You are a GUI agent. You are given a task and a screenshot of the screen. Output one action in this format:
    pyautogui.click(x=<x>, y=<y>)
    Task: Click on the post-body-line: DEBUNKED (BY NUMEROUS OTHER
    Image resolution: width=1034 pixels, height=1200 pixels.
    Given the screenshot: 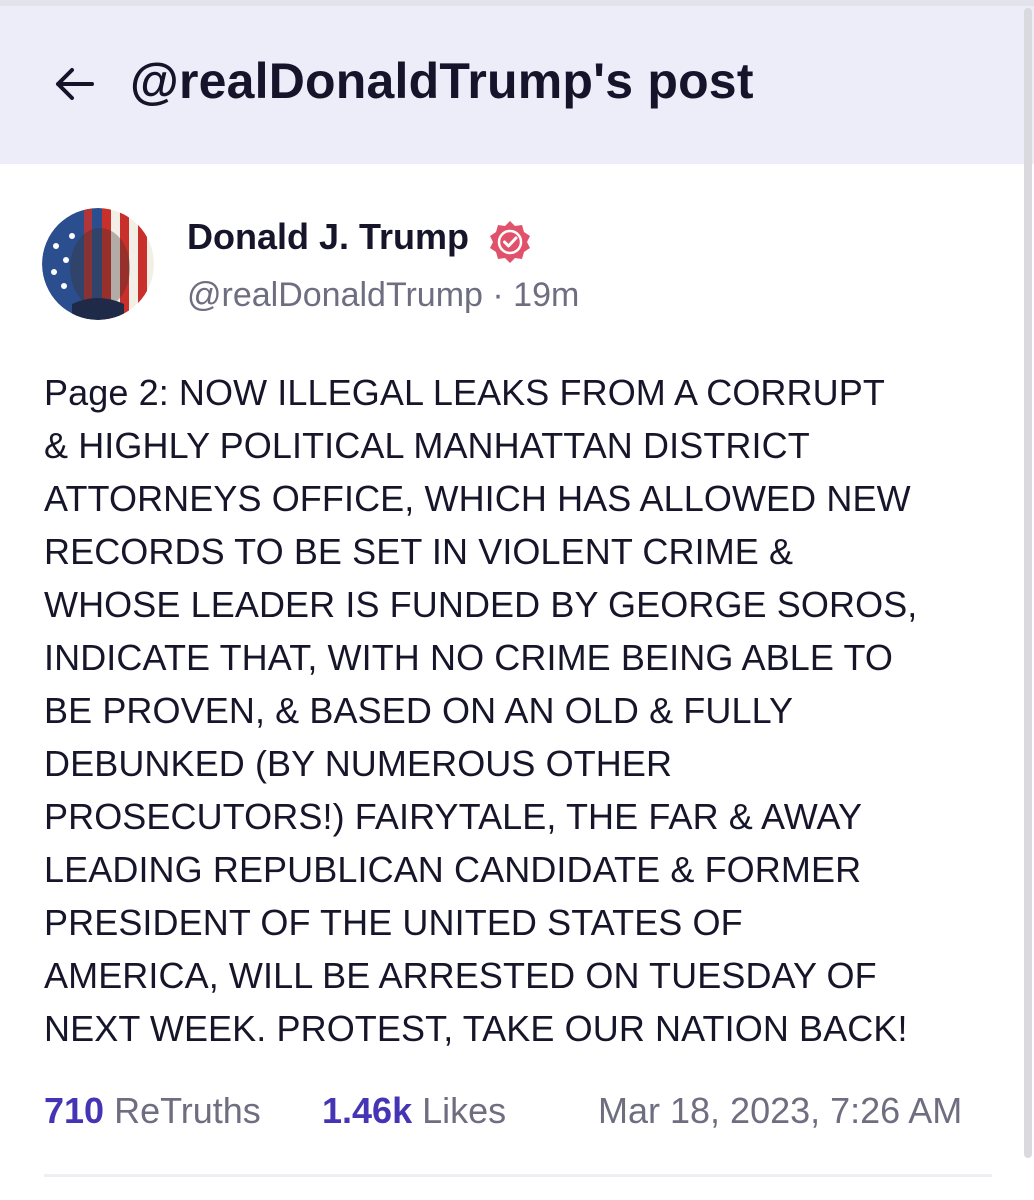 What is the action you would take?
    pyautogui.click(x=358, y=763)
    